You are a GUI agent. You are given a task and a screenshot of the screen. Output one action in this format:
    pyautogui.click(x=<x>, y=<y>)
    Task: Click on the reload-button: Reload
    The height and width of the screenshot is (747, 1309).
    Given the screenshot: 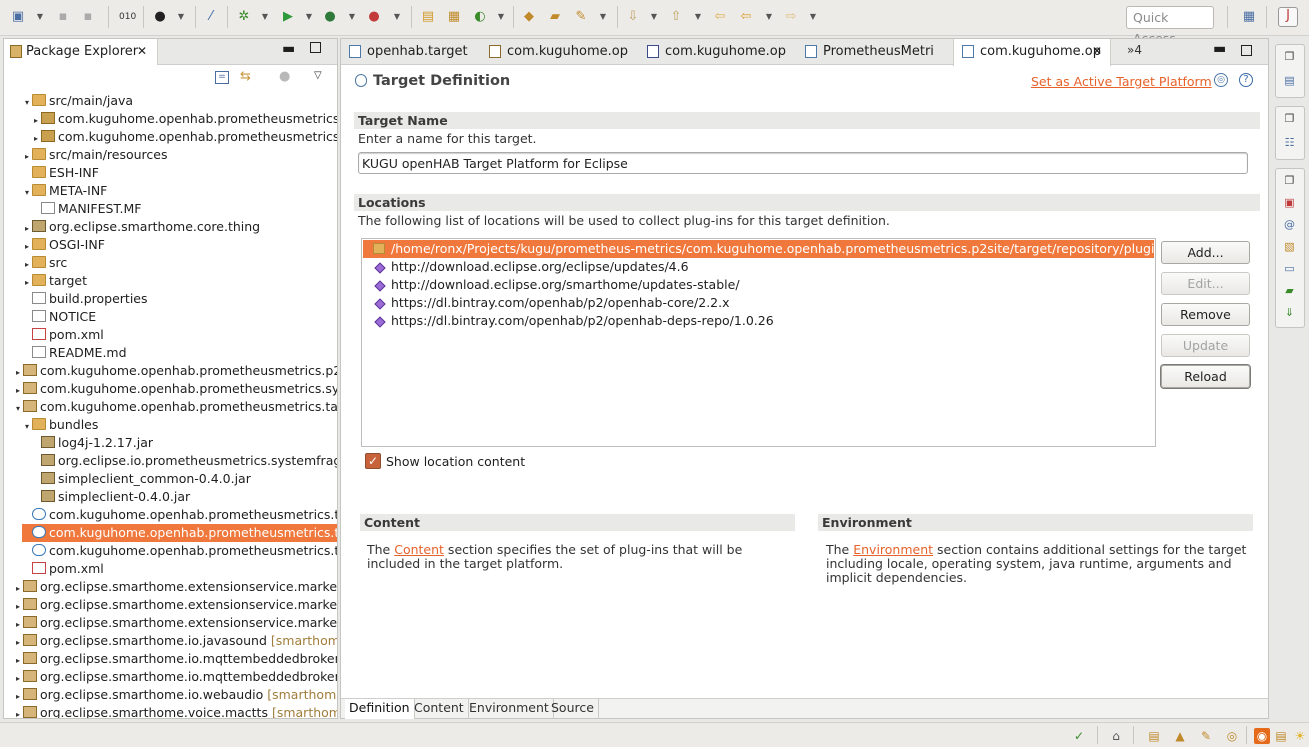 What is the action you would take?
    pyautogui.click(x=1205, y=376)
    